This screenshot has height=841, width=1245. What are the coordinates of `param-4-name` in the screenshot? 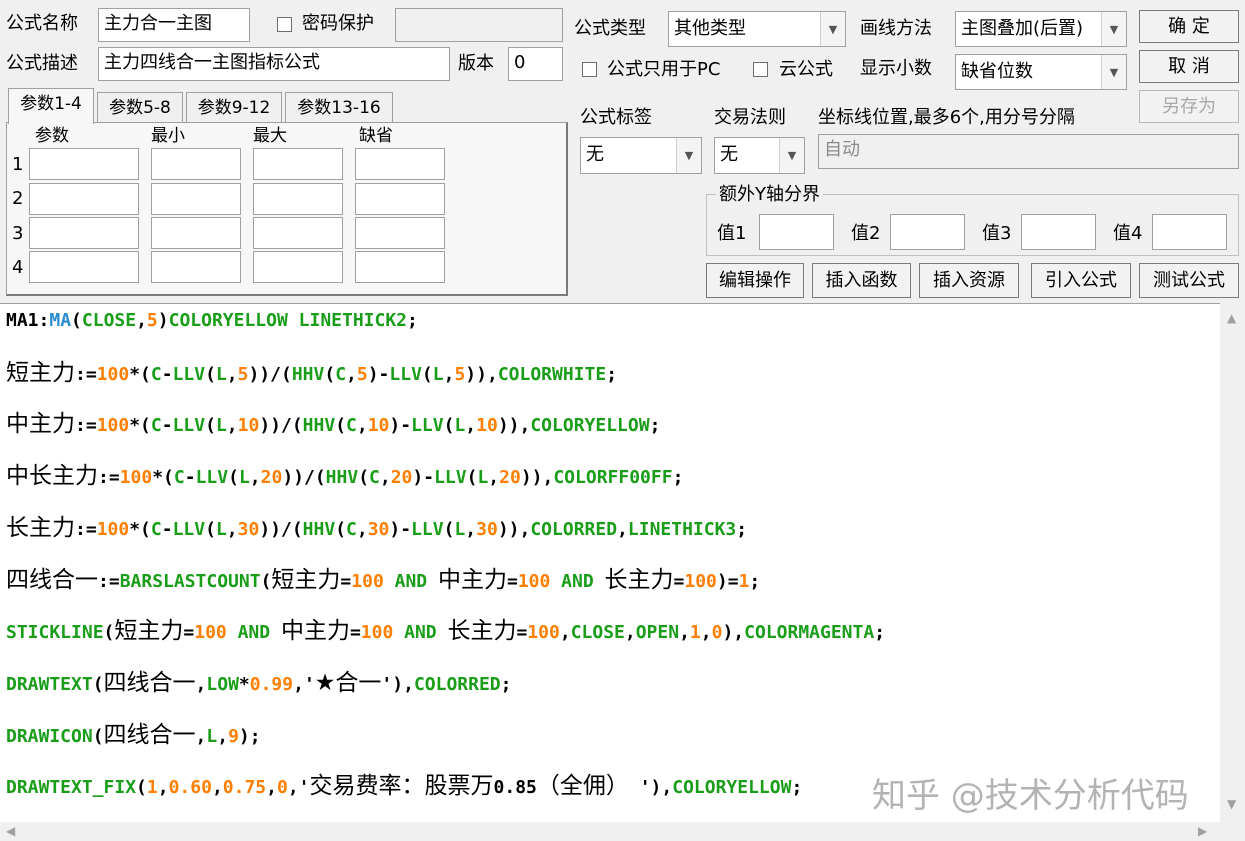 It's located at (84, 267).